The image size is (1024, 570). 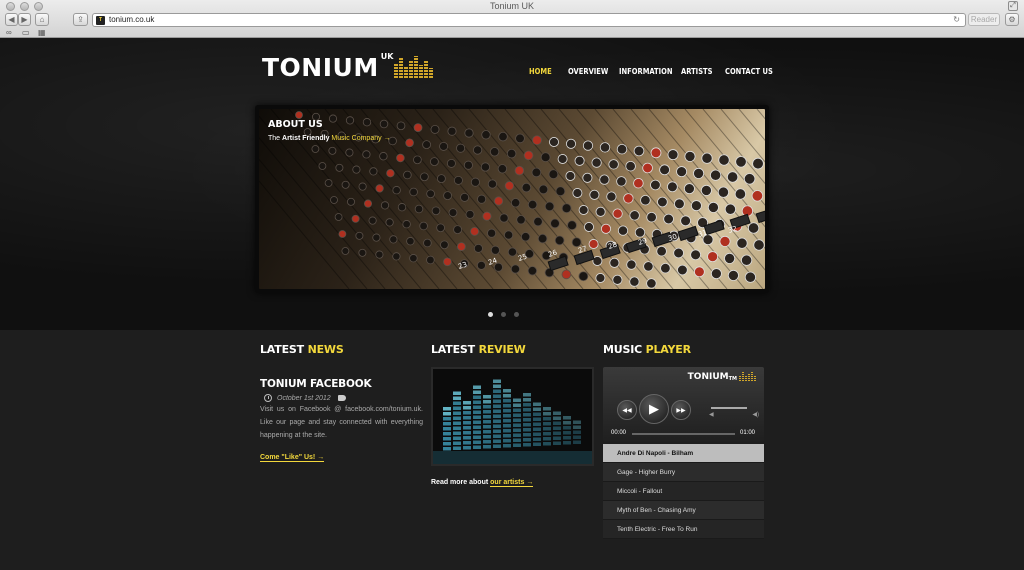 I want to click on nav-information: INFORMATION, so click(x=646, y=71).